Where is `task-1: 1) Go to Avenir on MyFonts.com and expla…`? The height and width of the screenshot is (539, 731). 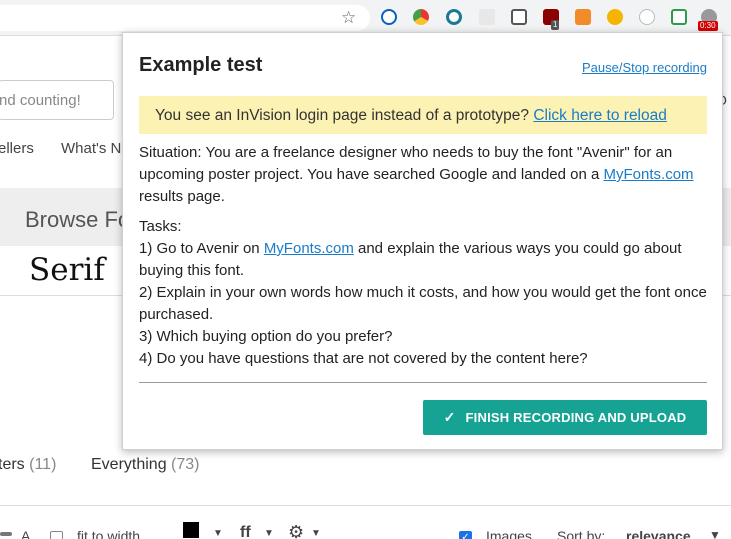 task-1: 1) Go to Avenir on MyFonts.com and expla… is located at coordinates (425, 260).